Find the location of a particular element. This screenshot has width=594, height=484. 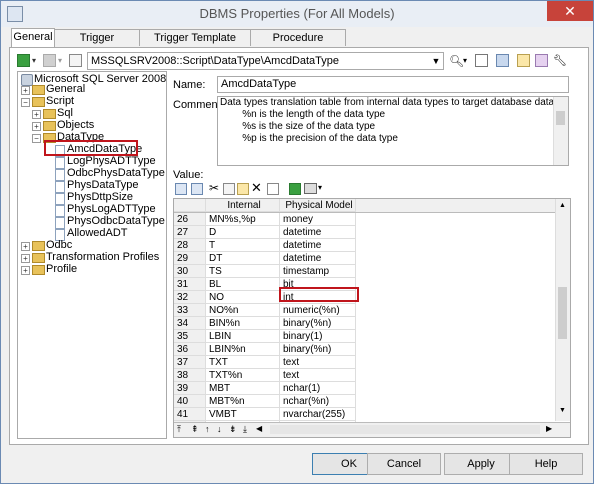

scroll-up-icon: ▲ is located at coordinates (562, 205).